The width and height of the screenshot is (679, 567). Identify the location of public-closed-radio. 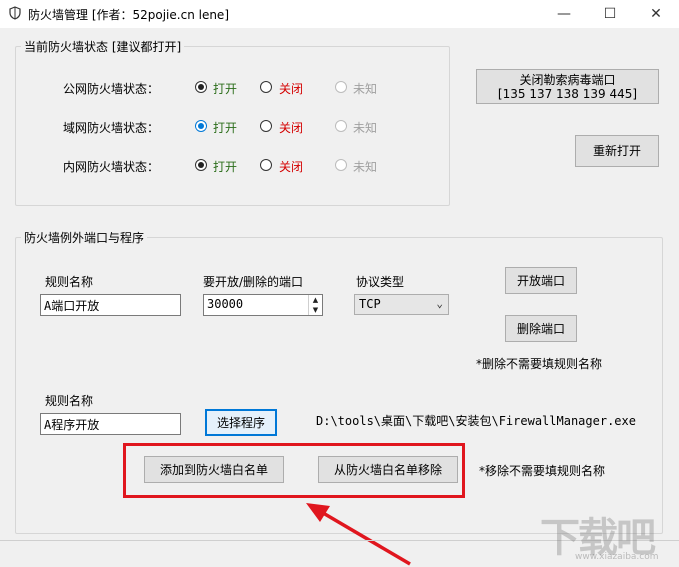
(266, 87).